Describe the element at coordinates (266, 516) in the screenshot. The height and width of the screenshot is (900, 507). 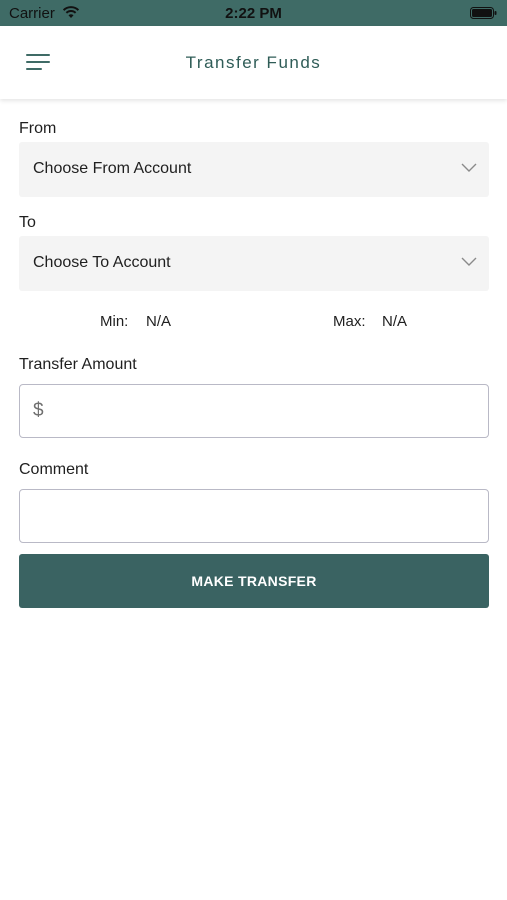
I see `comment-input` at that location.